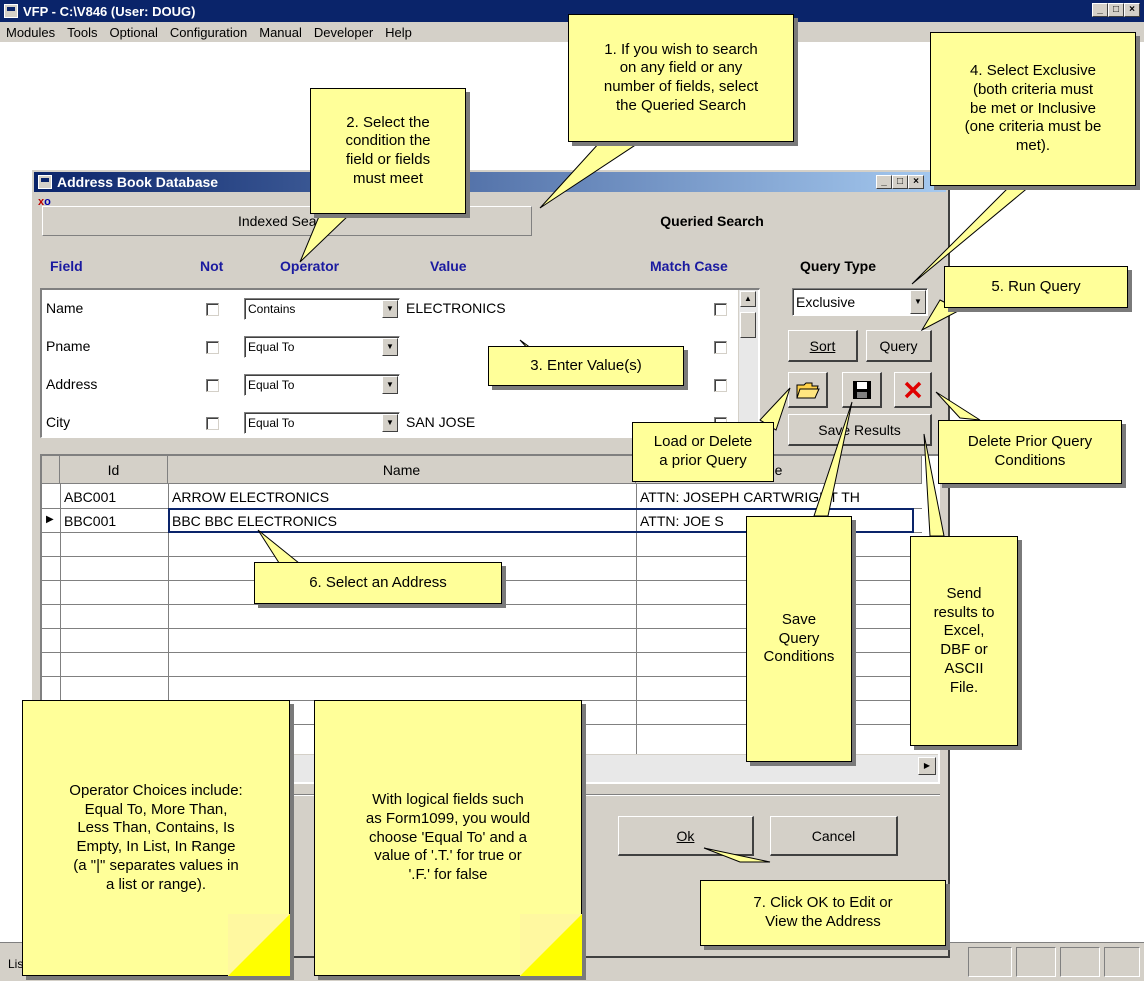 This screenshot has width=1144, height=981. I want to click on callout-line: a prior Query, so click(703, 460).